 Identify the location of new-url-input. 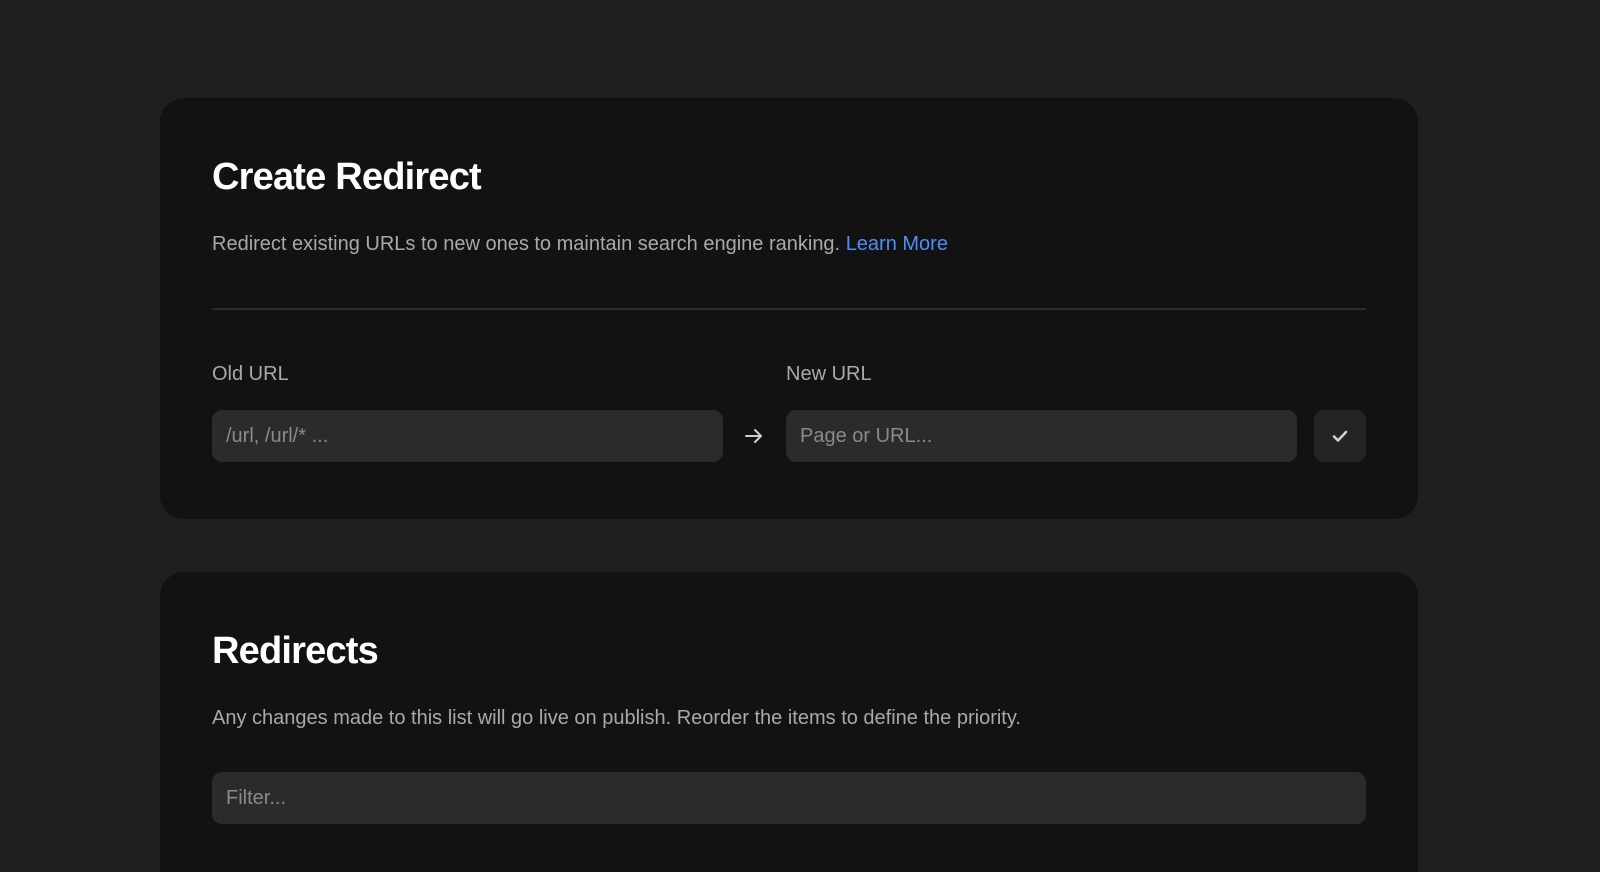
(1041, 436).